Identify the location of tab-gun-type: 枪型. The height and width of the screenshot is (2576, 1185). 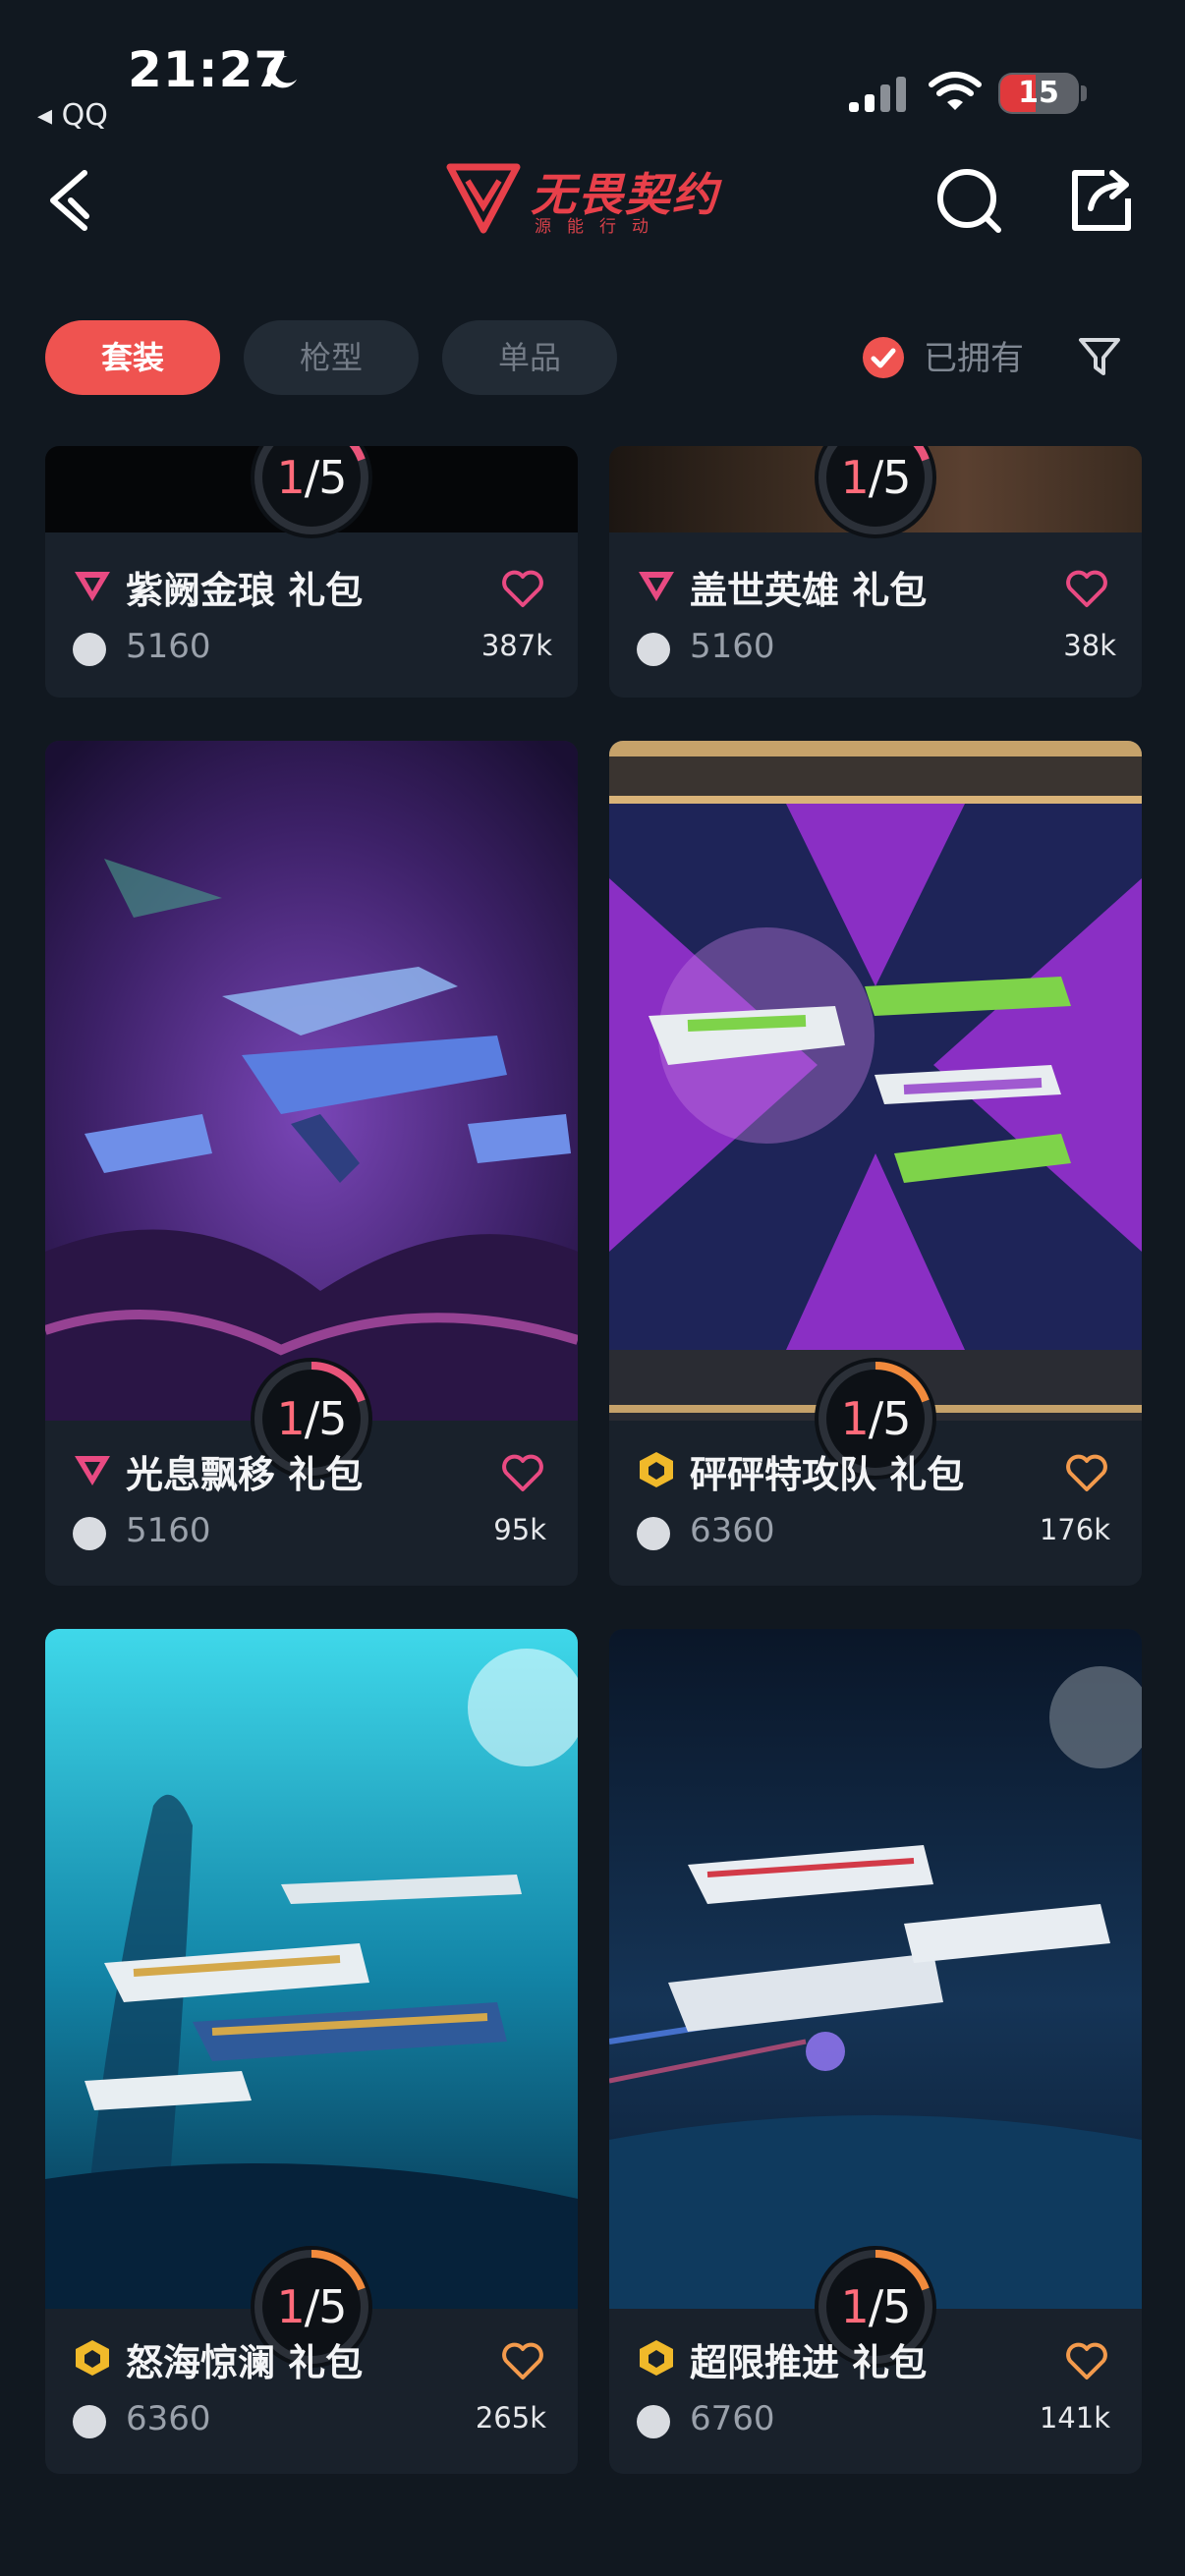
(332, 357).